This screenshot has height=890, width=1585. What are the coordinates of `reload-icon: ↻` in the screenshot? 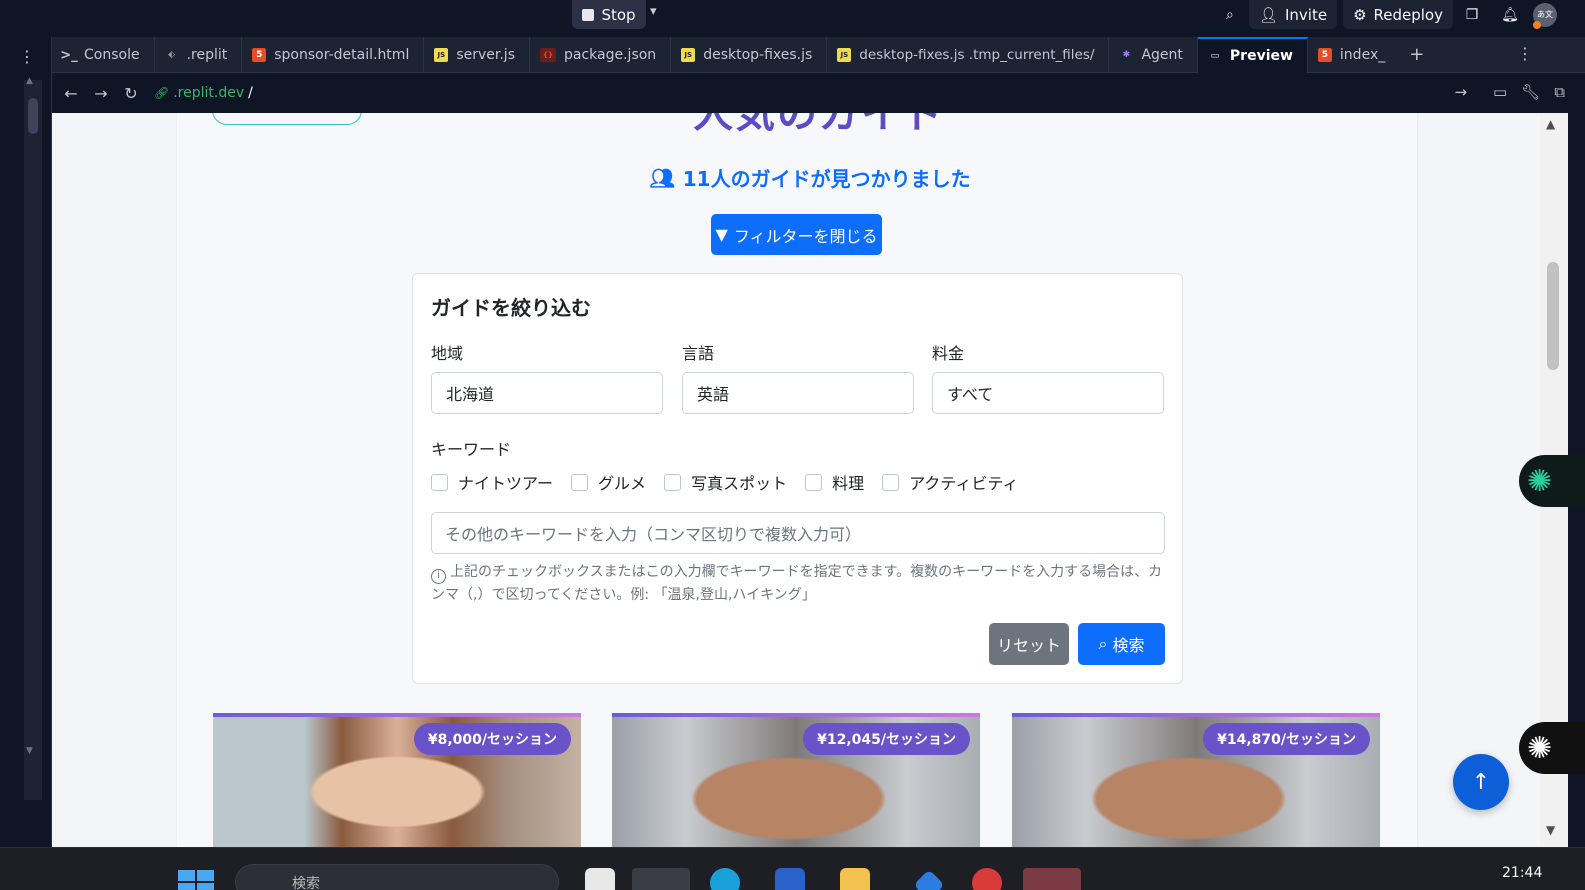 It's located at (131, 93).